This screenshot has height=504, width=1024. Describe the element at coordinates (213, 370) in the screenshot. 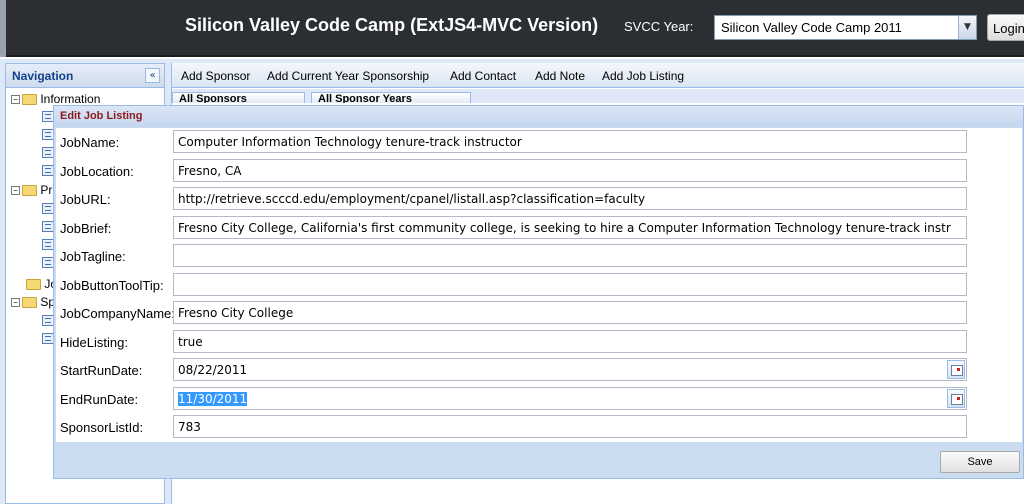

I see `field-value: 08/22/2011` at that location.